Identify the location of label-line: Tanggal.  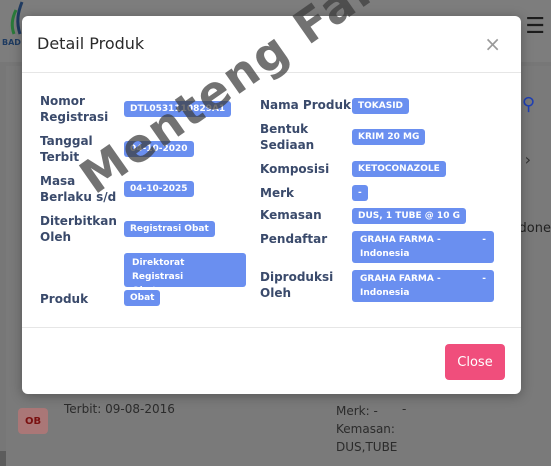
(66, 141).